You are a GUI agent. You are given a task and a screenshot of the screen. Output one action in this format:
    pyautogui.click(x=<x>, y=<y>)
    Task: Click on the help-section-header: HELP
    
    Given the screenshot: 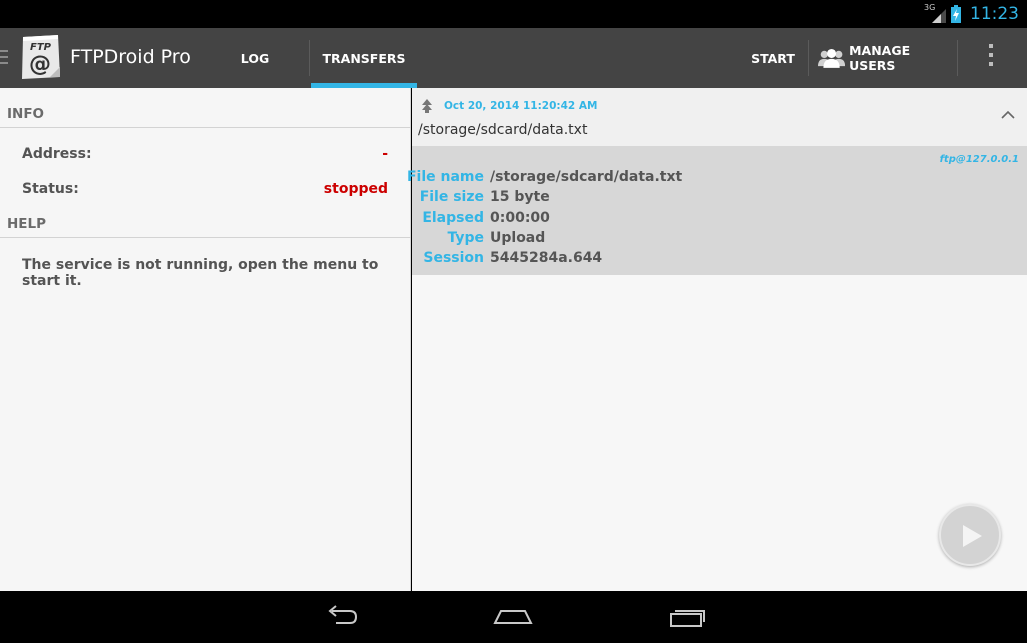 What is the action you would take?
    pyautogui.click(x=205, y=223)
    